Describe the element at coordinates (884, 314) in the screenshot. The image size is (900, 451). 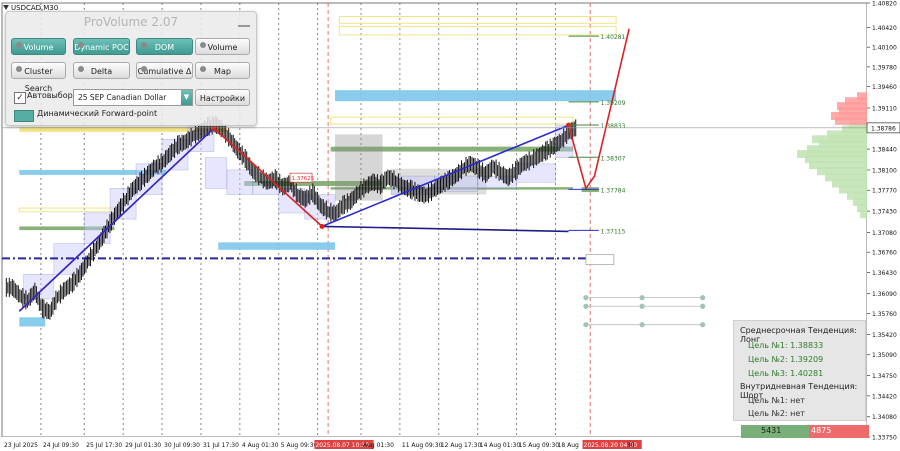
I see `price-tick-label: 1.35760` at that location.